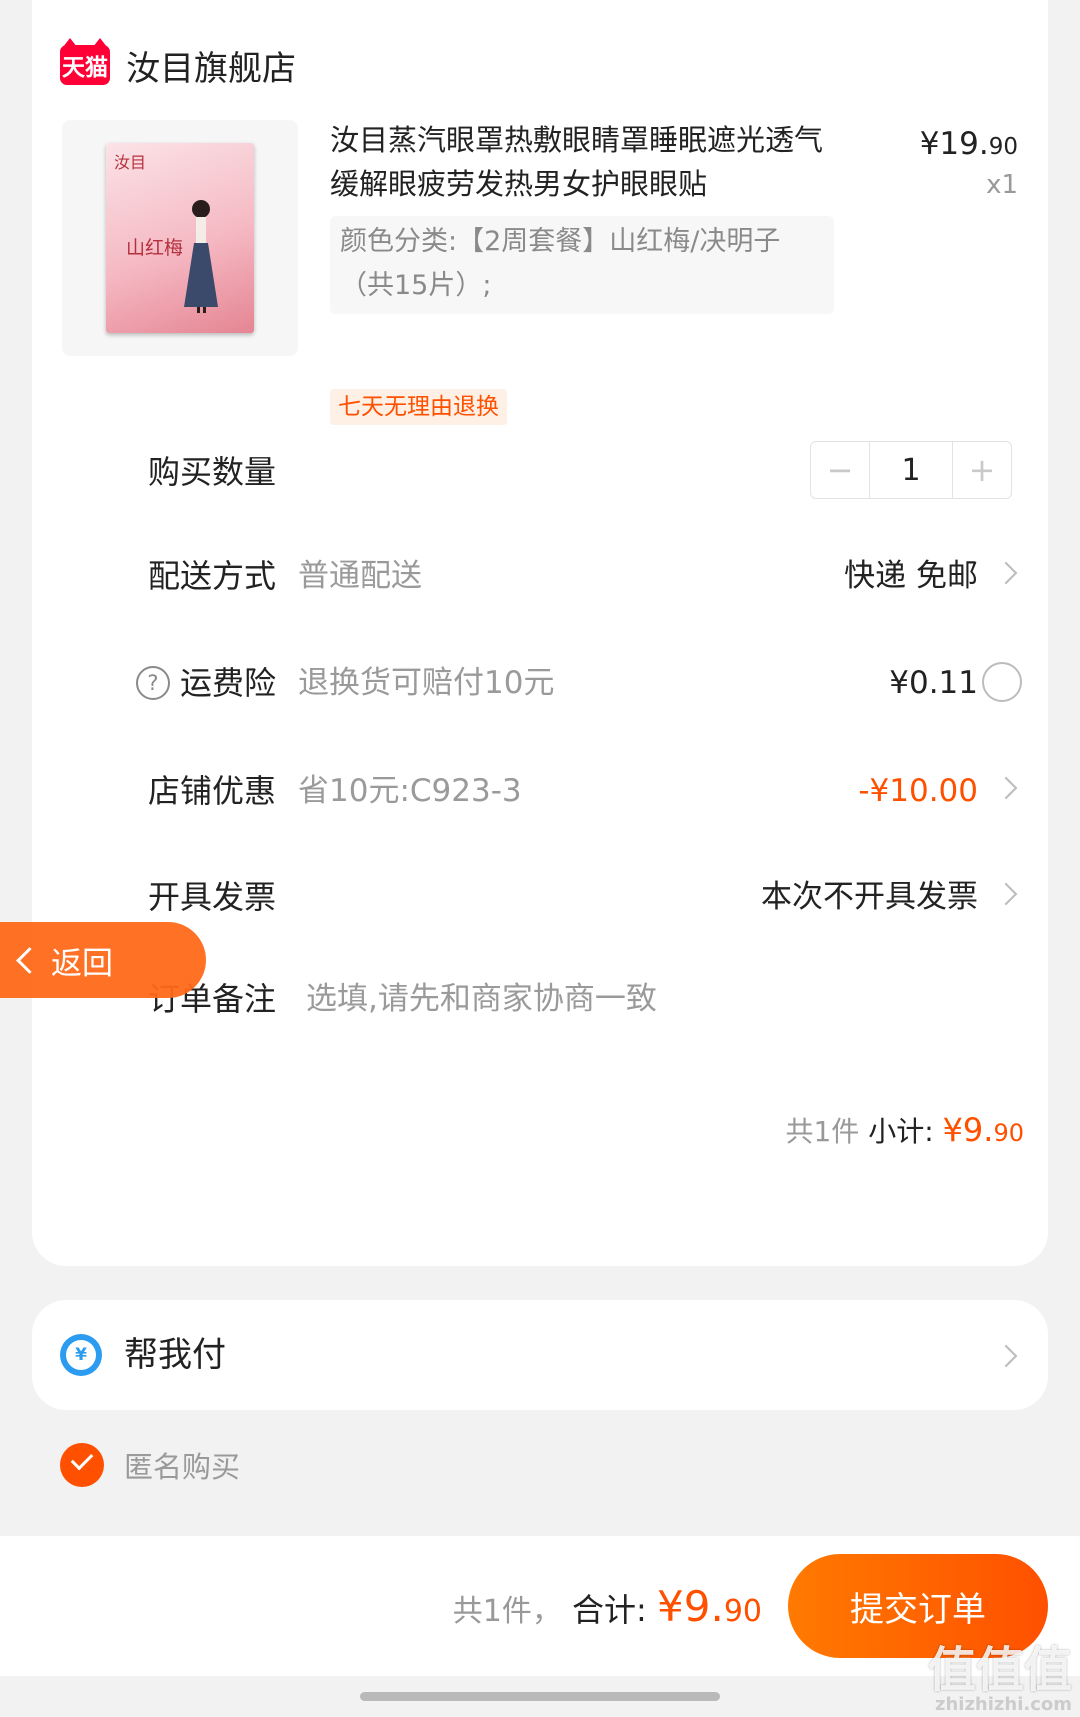  What do you see at coordinates (211, 65) in the screenshot?
I see `shop-name: 汝目旗舰店` at bounding box center [211, 65].